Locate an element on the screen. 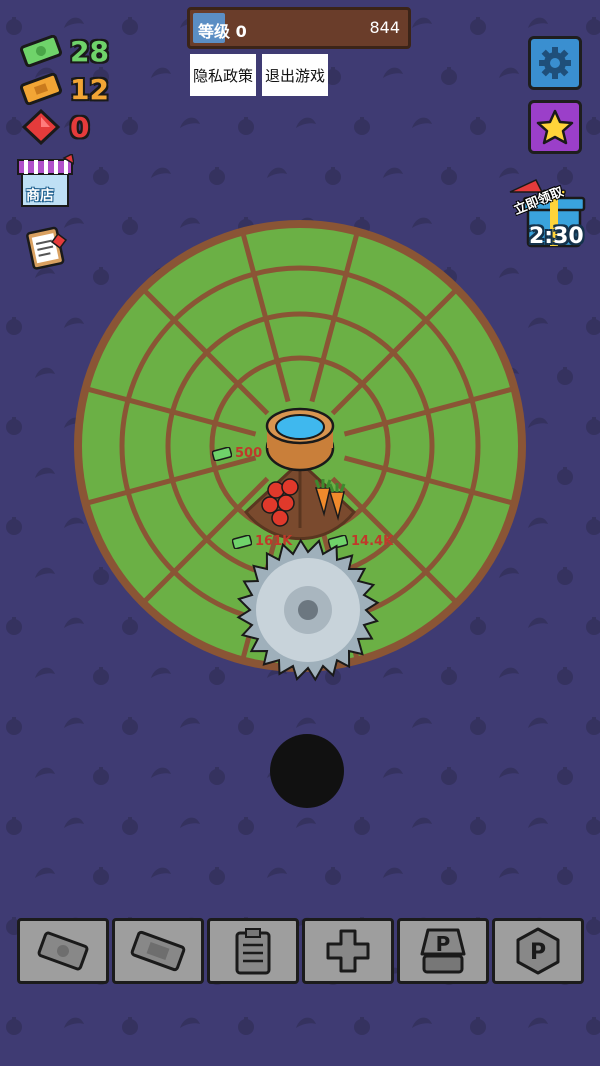  clipboard-icon is located at coordinates (253, 951).